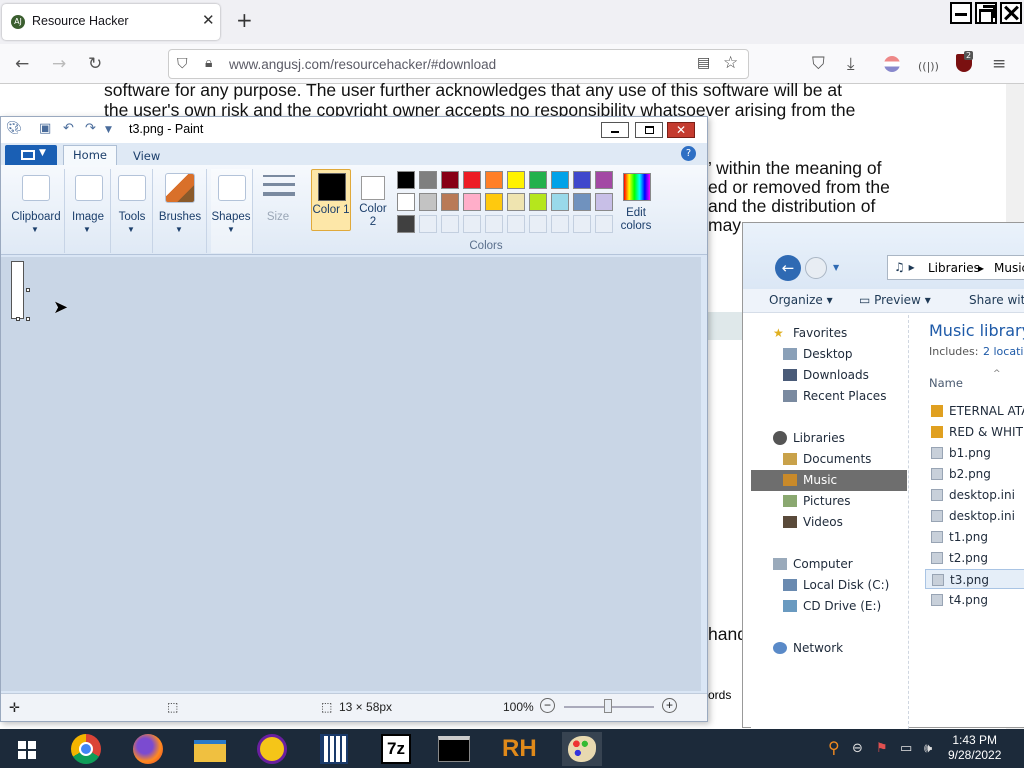 The image size is (1024, 768). I want to click on bookmark-star-icon: ☆, so click(730, 63).